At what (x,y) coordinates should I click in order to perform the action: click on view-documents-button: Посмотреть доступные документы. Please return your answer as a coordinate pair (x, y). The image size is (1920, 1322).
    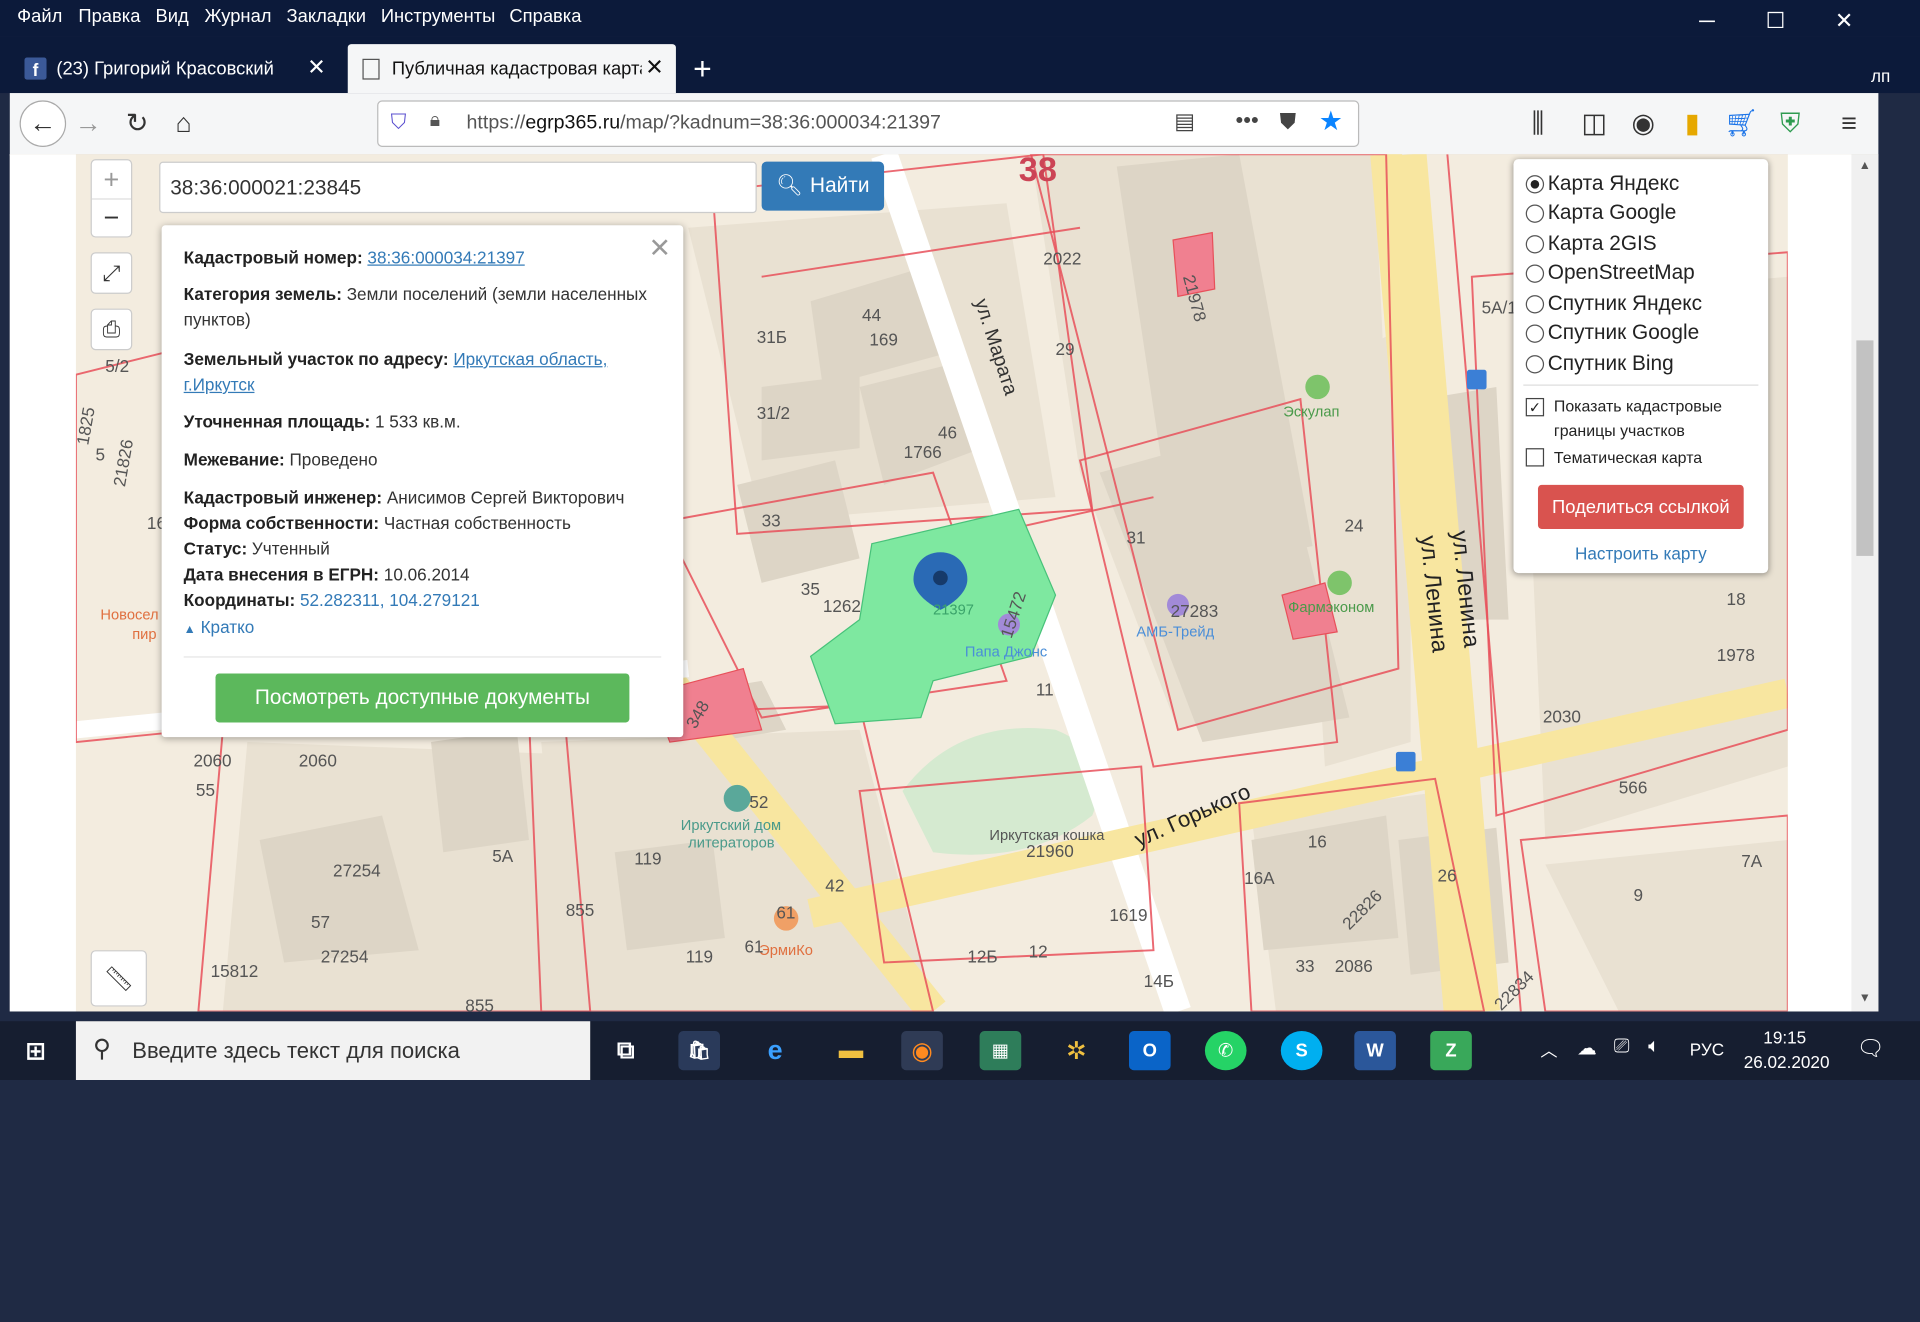
    Looking at the image, I should click on (422, 698).